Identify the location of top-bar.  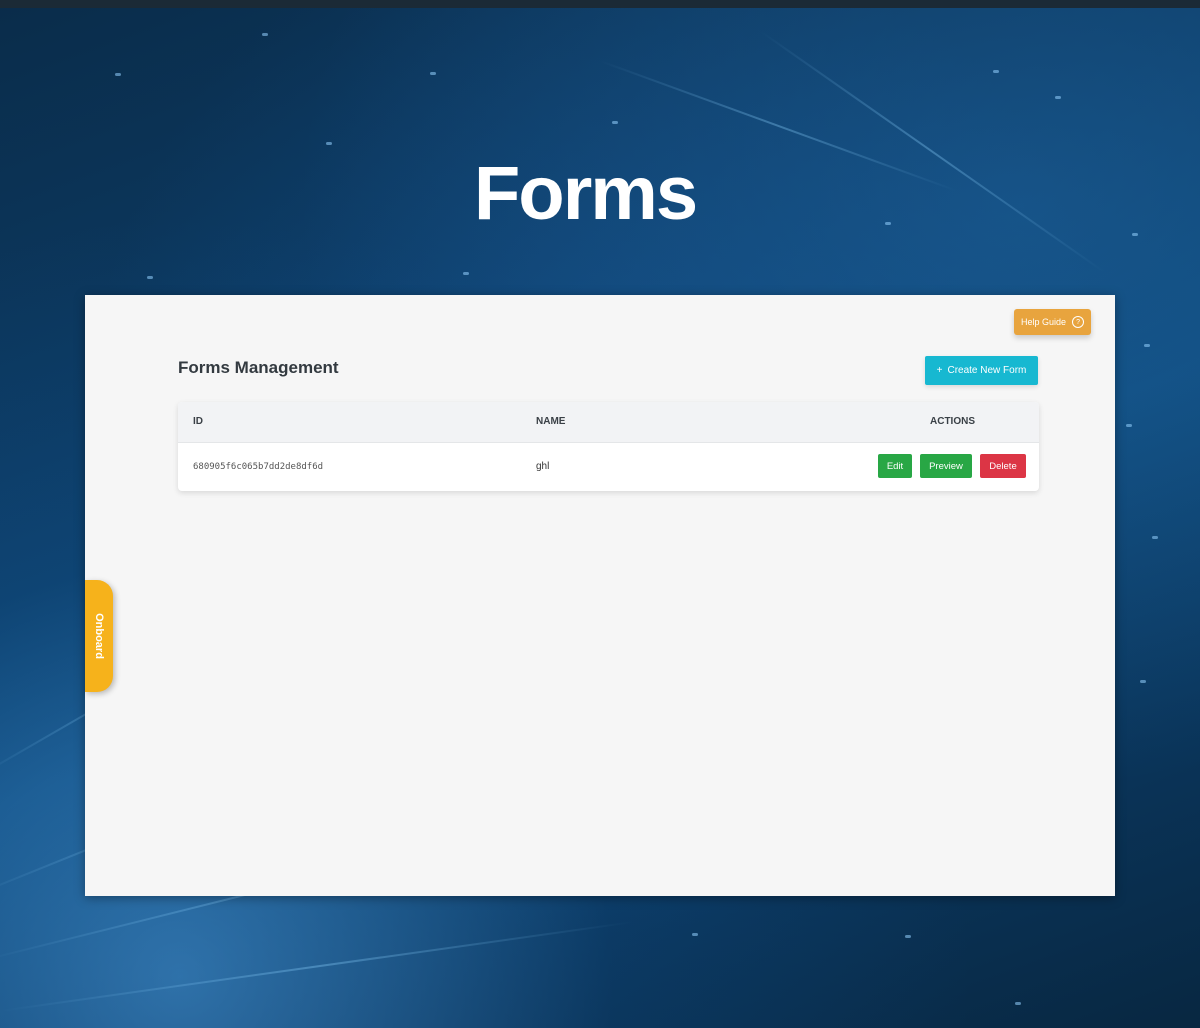
(600, 4).